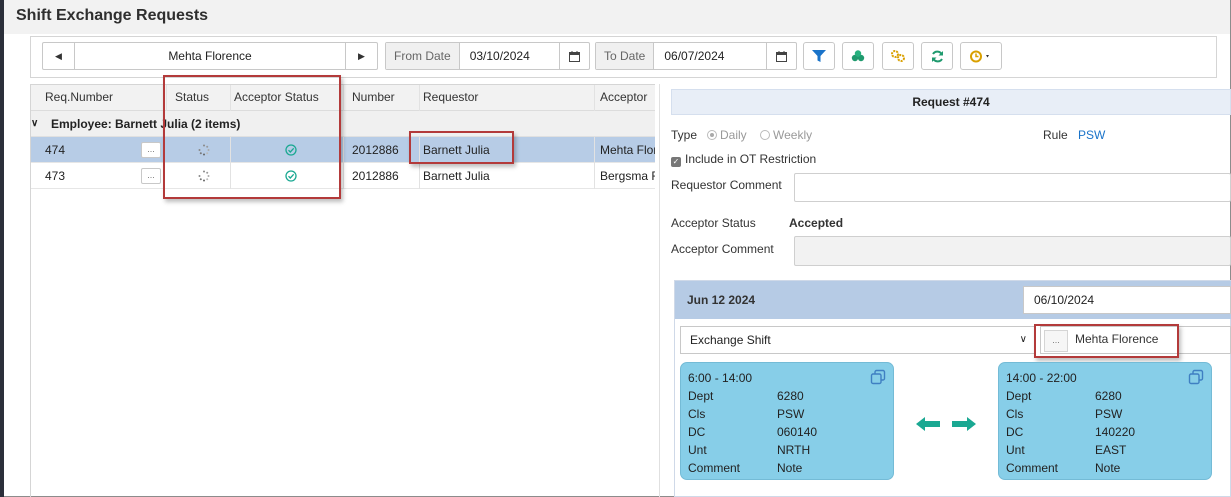  I want to click on exchange-date-label: Jun 12 2024, so click(721, 300).